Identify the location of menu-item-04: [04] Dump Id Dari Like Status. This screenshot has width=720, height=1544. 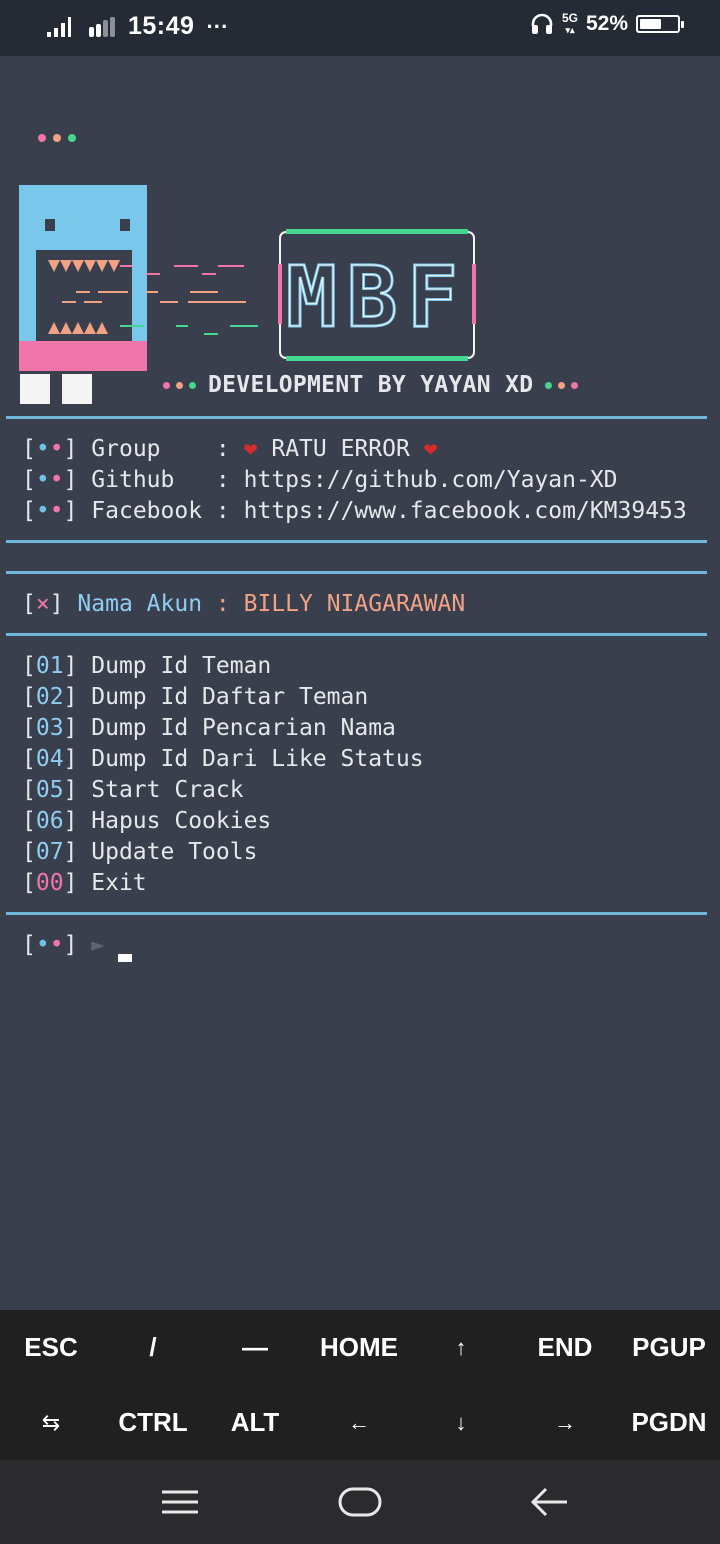
(223, 759).